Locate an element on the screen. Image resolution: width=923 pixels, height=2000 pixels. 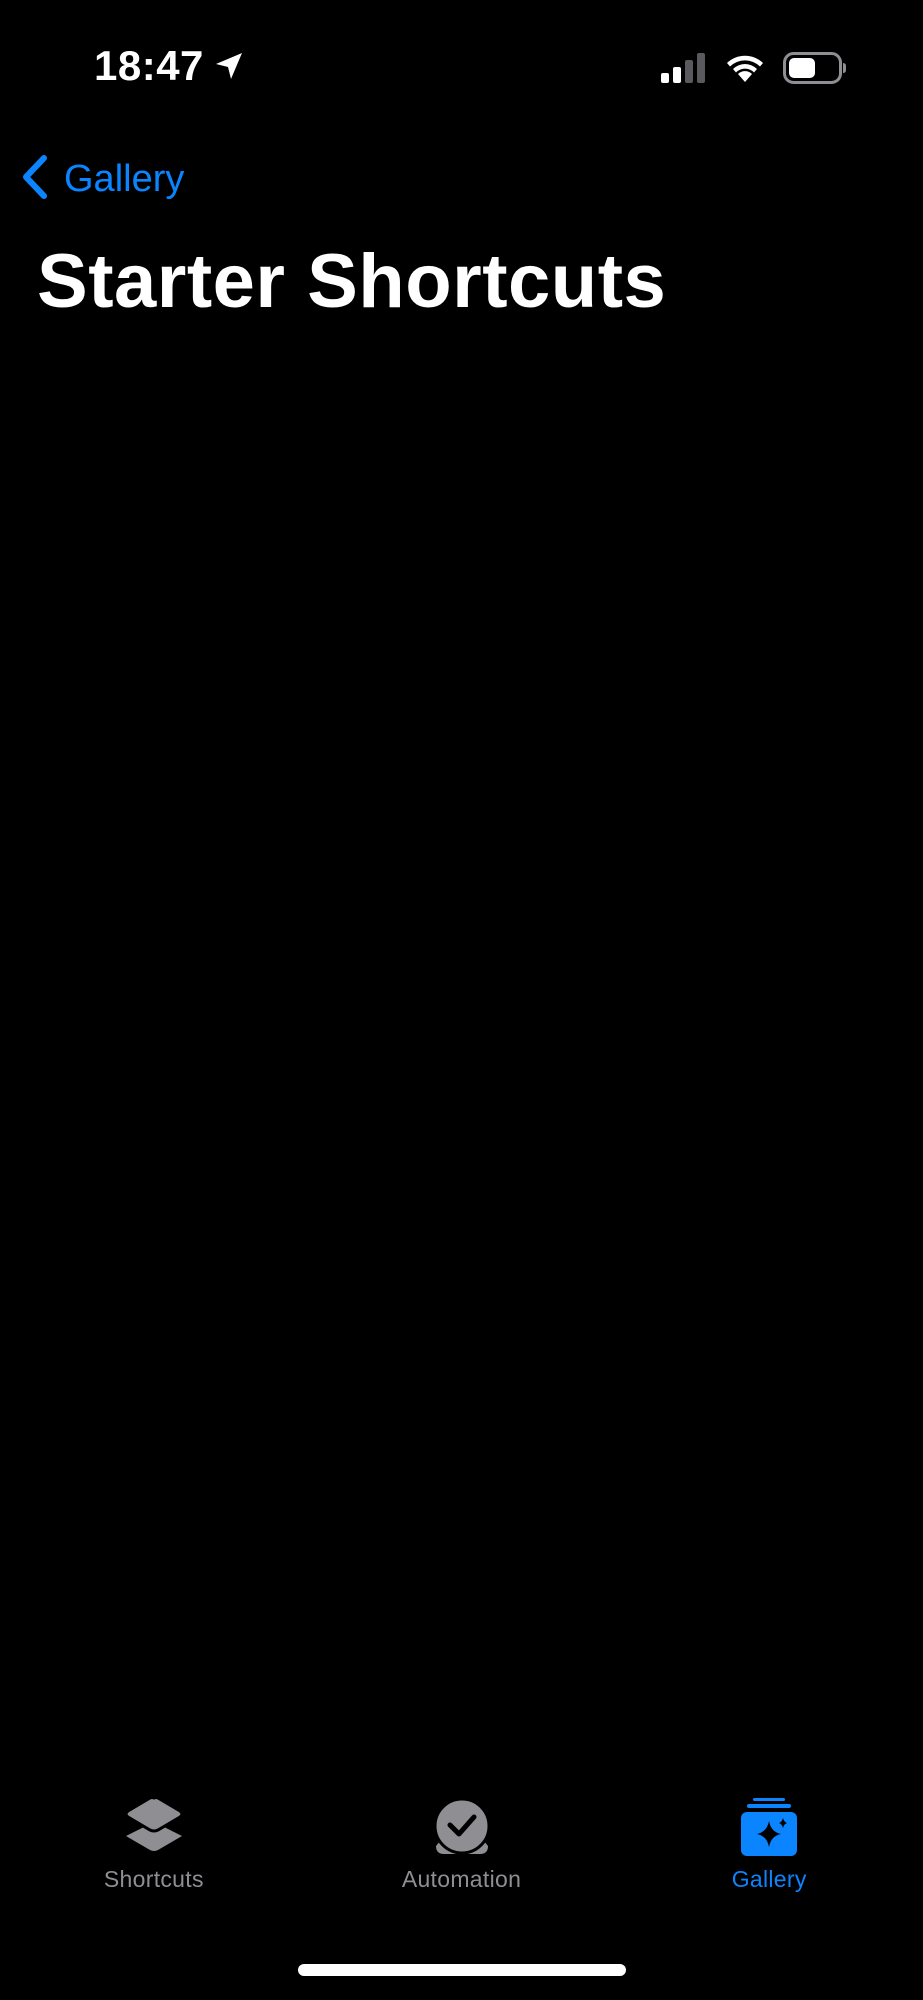
tab-automation-label: Automation is located at coordinates (461, 1879).